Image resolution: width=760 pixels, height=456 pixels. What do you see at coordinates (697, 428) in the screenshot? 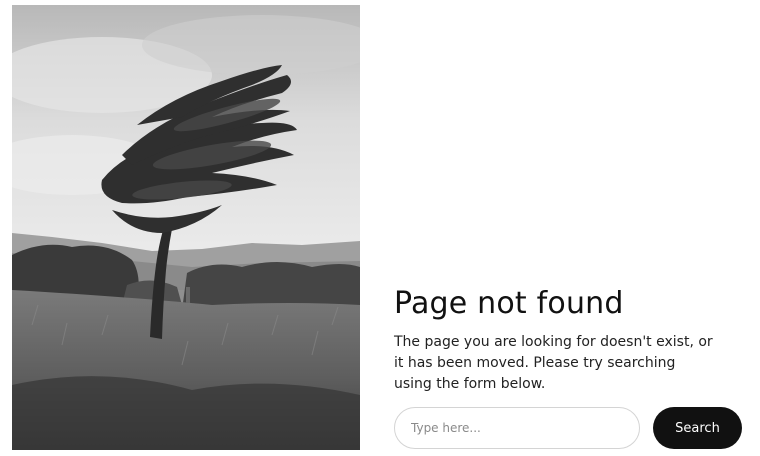
I see `search-button: Search` at bounding box center [697, 428].